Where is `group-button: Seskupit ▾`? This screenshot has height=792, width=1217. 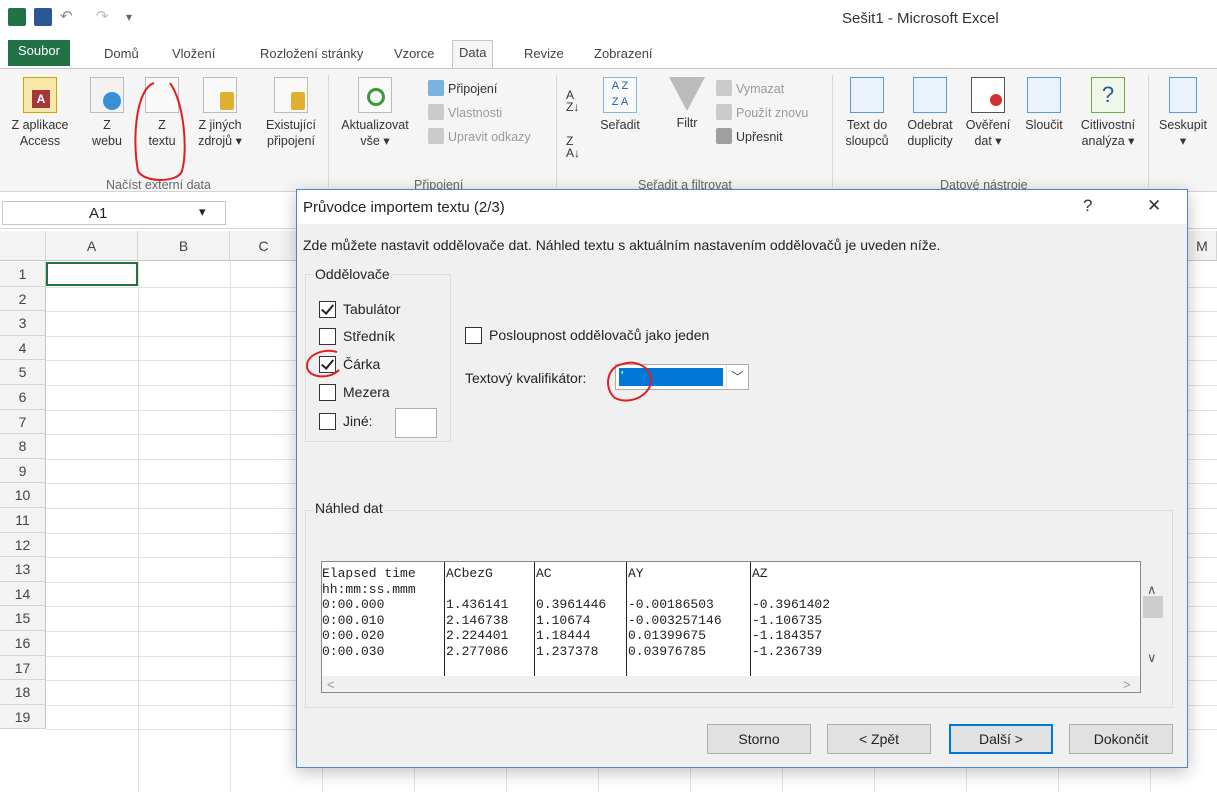 group-button: Seskupit ▾ is located at coordinates (1183, 113).